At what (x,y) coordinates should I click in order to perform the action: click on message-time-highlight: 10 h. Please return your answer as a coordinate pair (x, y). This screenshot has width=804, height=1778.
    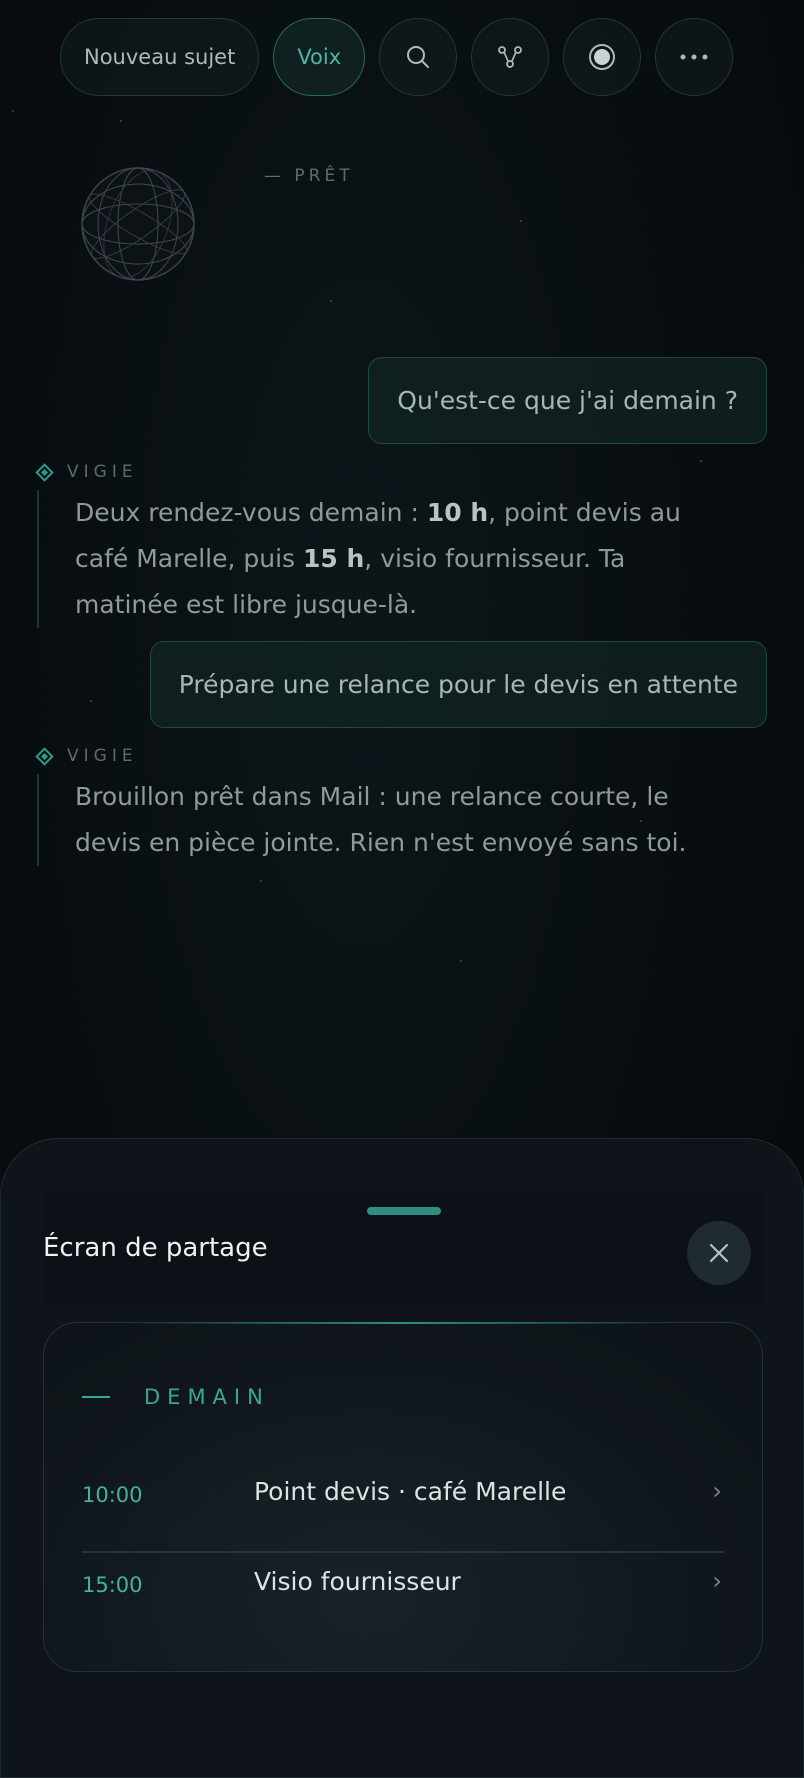
    Looking at the image, I should click on (457, 512).